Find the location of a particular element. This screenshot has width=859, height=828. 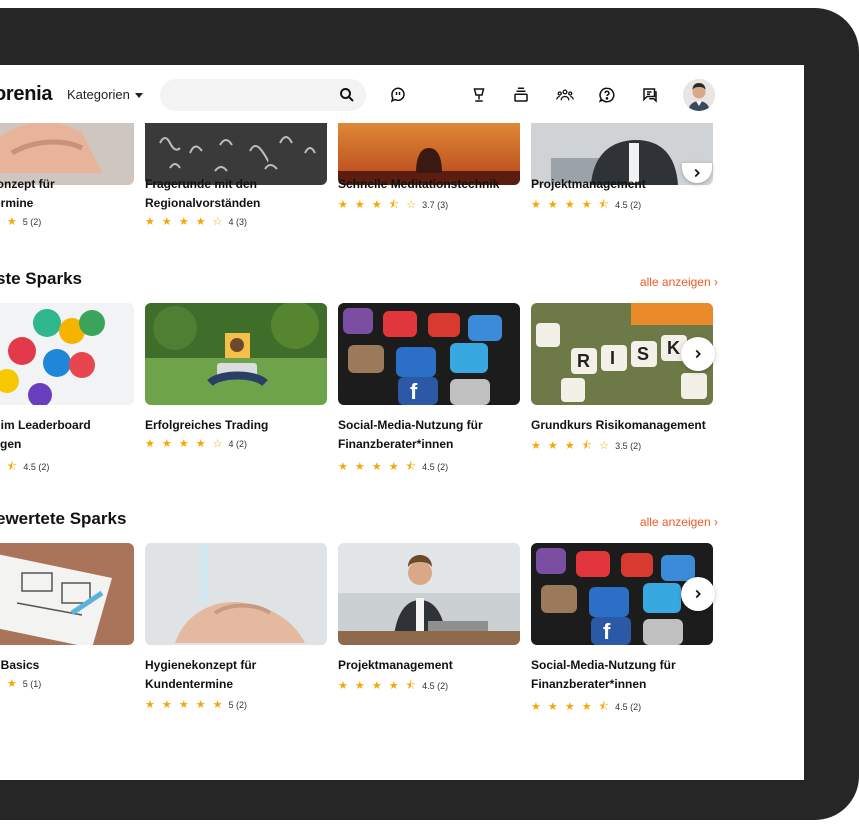

section-title: ste Sparks is located at coordinates (41, 278).